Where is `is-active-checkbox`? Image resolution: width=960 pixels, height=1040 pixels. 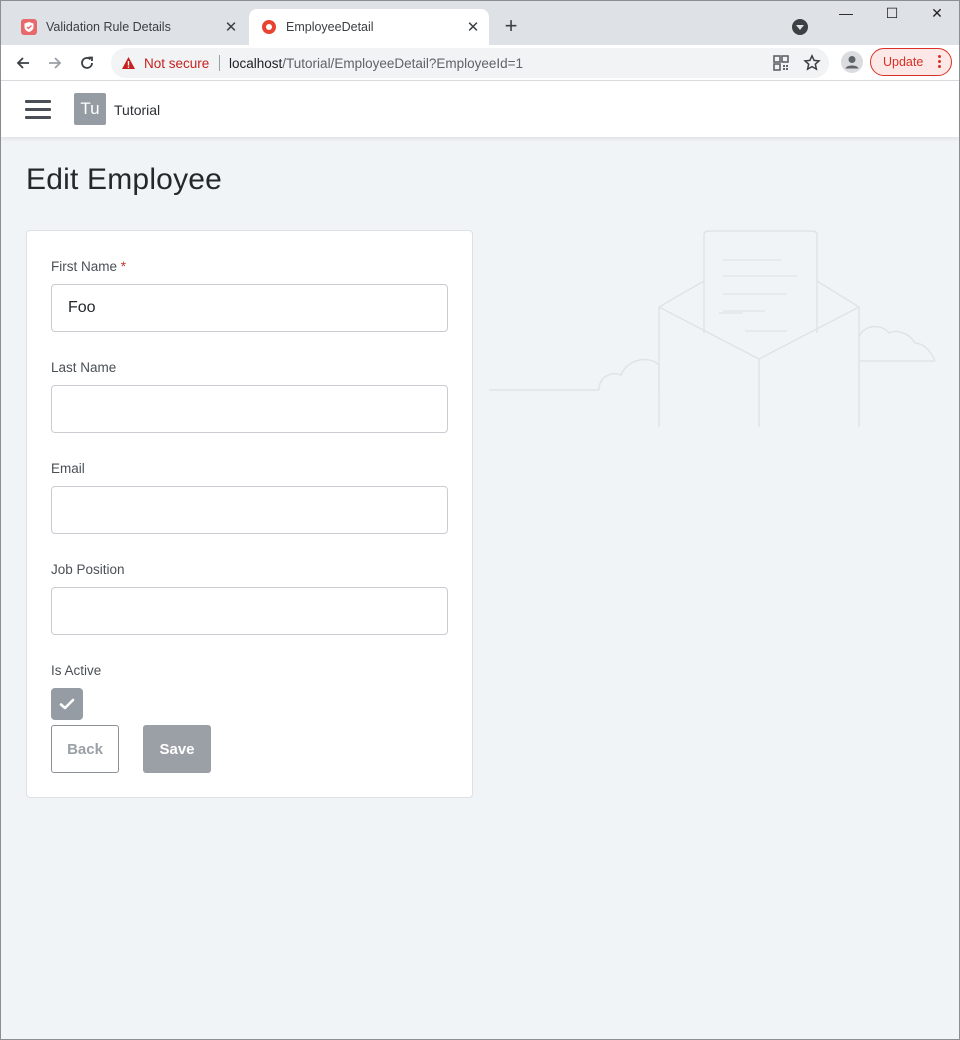 is-active-checkbox is located at coordinates (67, 704).